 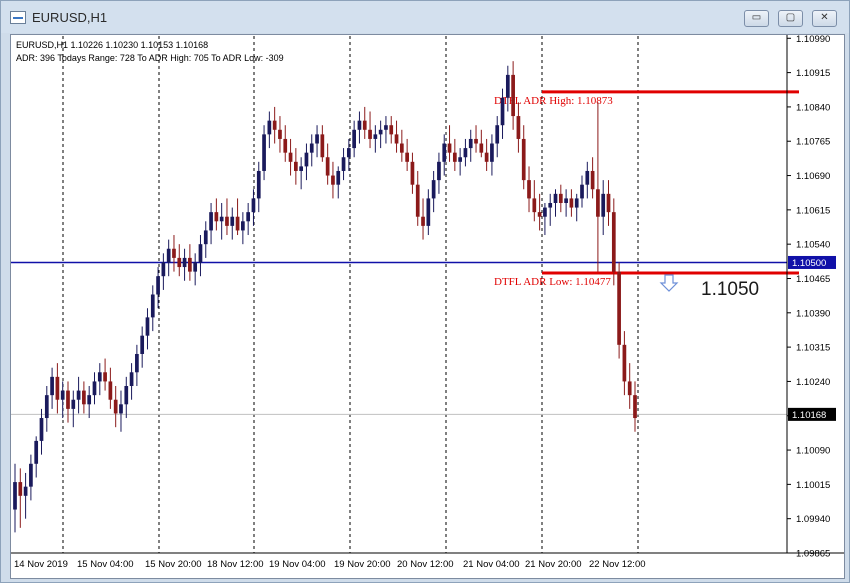 I want to click on time-tick-label: 19 Nov 20:00, so click(x=362, y=564).